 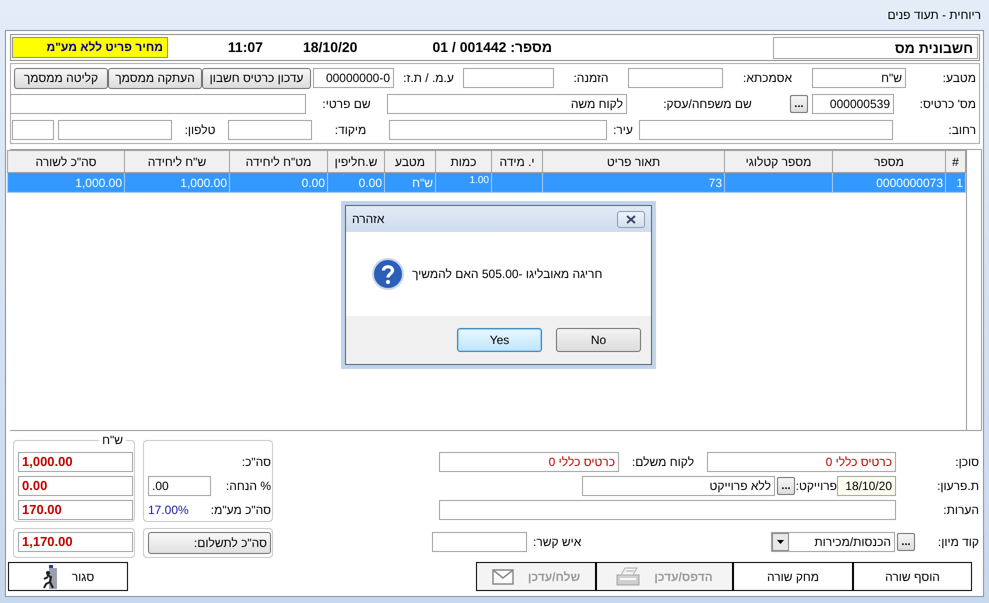 I want to click on group-title: ש"ח, so click(x=112, y=440).